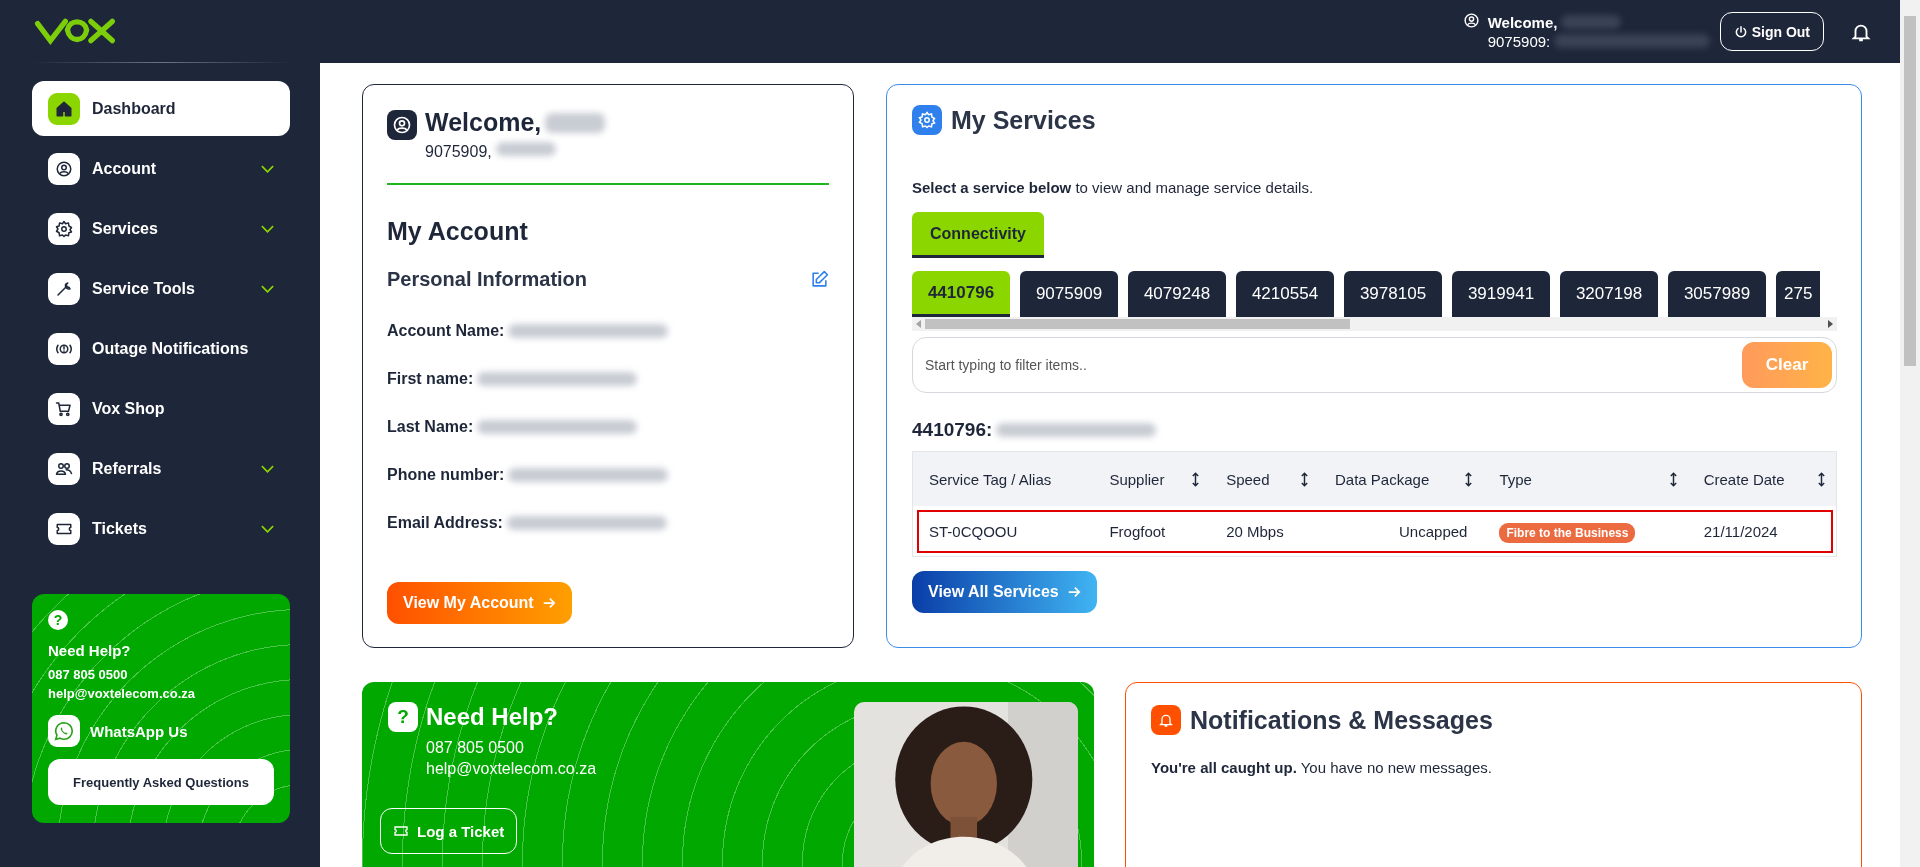  I want to click on home-icon, so click(64, 108).